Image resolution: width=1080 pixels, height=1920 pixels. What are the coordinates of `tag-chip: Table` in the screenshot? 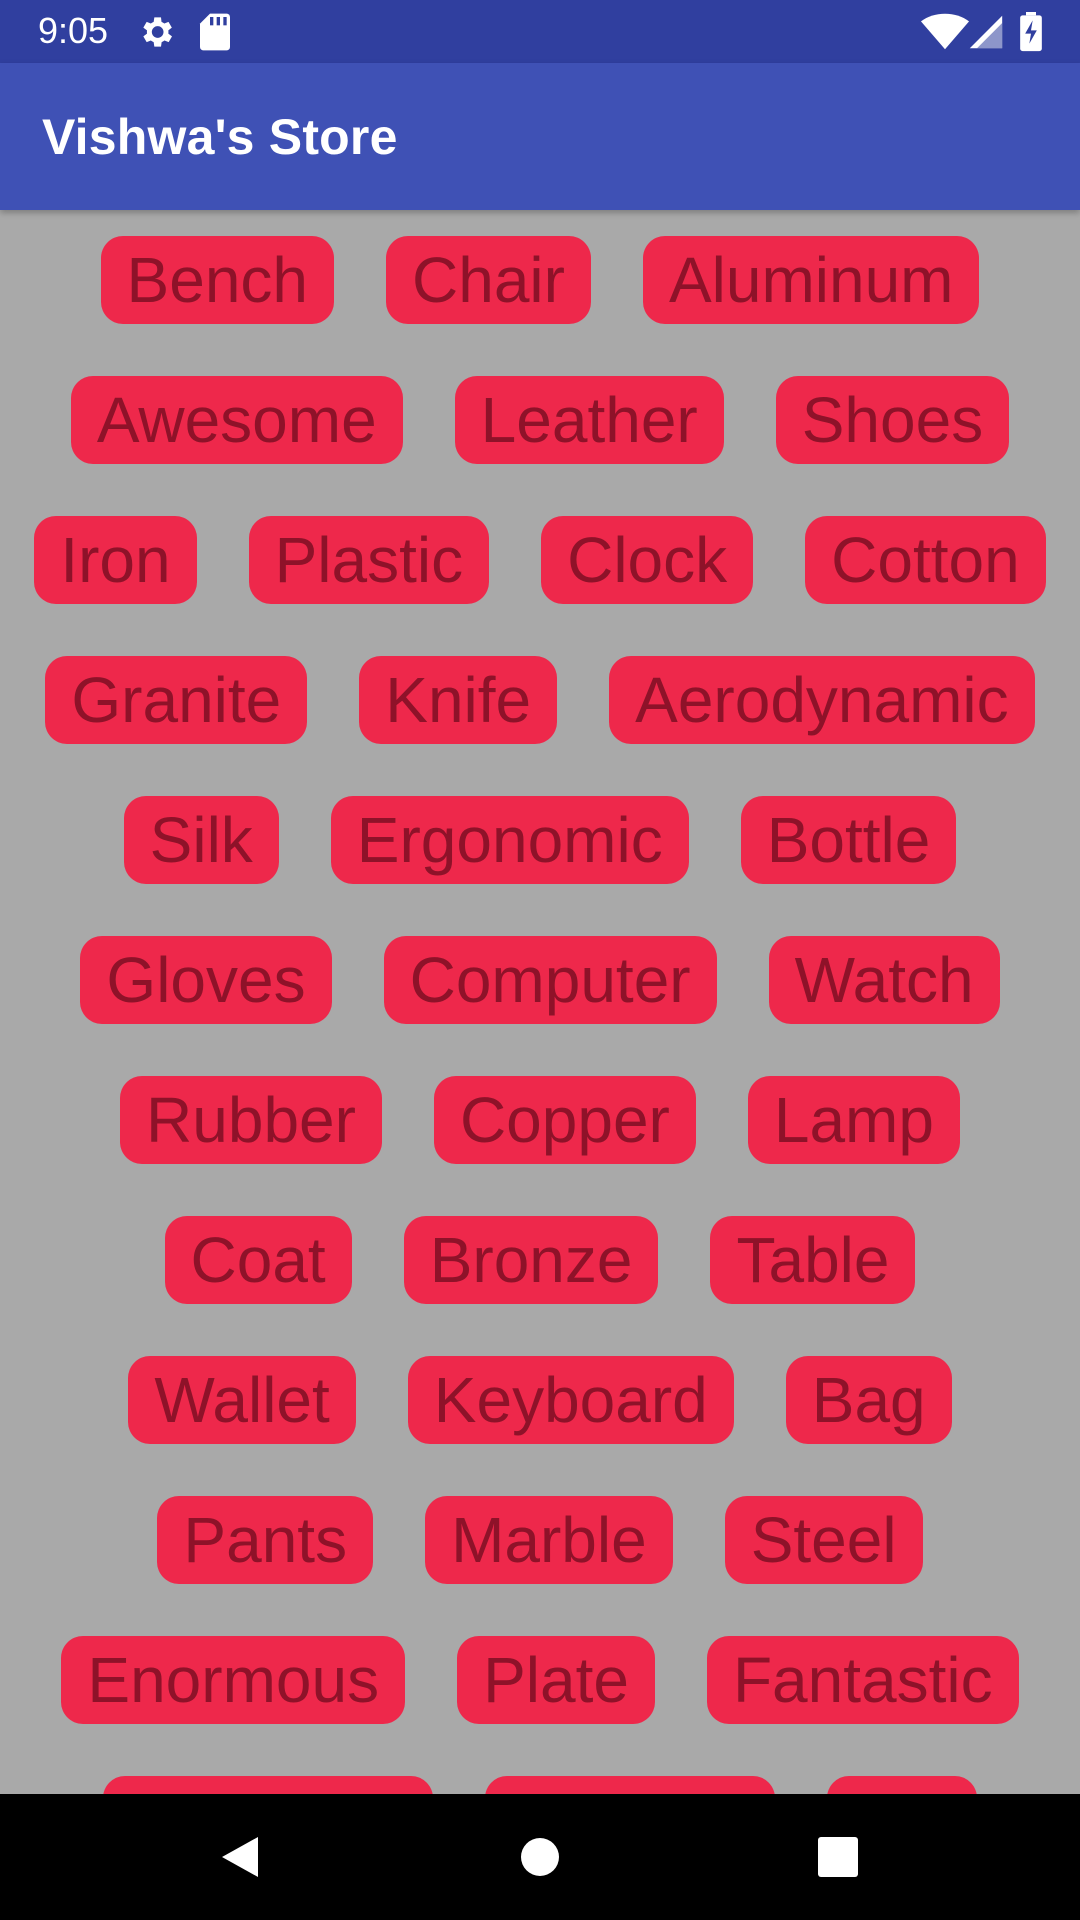 It's located at (813, 1260).